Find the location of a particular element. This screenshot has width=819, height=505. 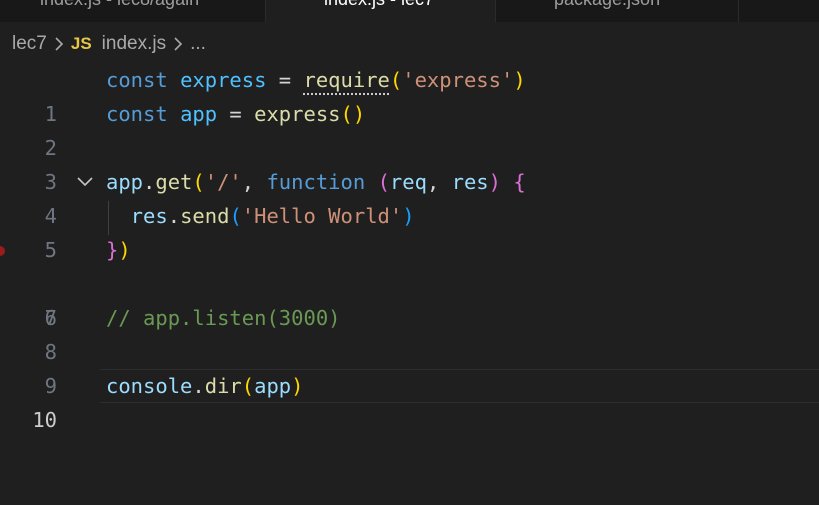

tab-label: package.json is located at coordinates (607, 4).